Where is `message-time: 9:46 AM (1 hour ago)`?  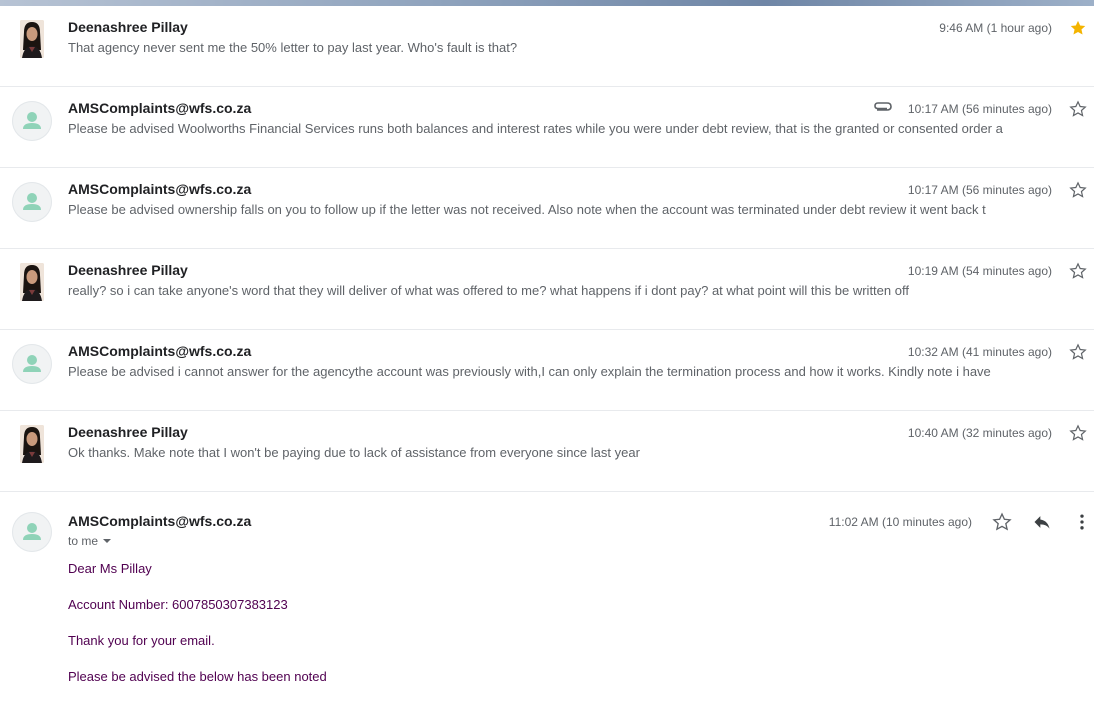 message-time: 9:46 AM (1 hour ago) is located at coordinates (995, 28).